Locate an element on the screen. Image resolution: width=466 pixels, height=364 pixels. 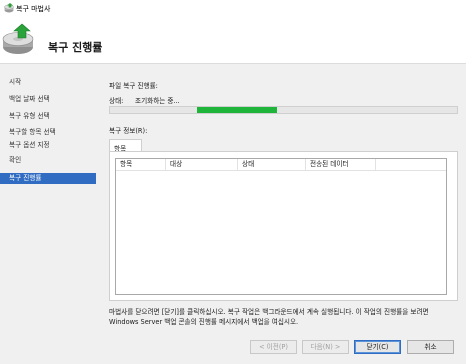
window-title: 복구 마법사 is located at coordinates (33, 9).